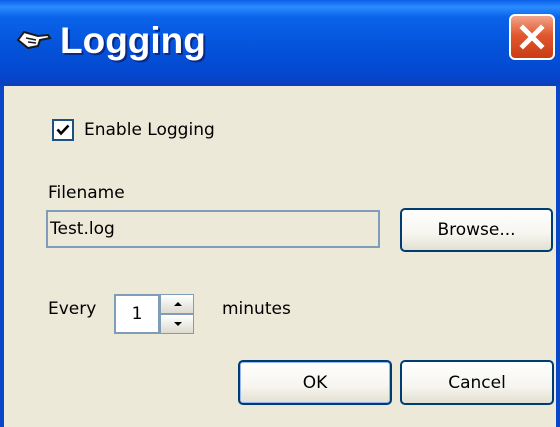  I want to click on window-frame-right, so click(558, 256).